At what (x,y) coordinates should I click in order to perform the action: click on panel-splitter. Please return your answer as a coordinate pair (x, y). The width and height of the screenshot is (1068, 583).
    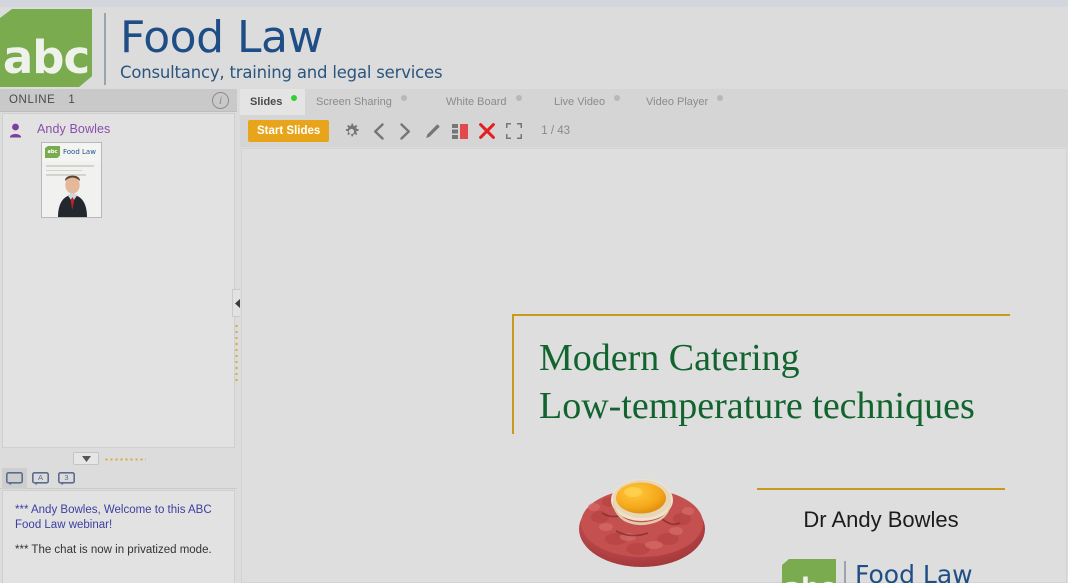
    Looking at the image, I should click on (235, 336).